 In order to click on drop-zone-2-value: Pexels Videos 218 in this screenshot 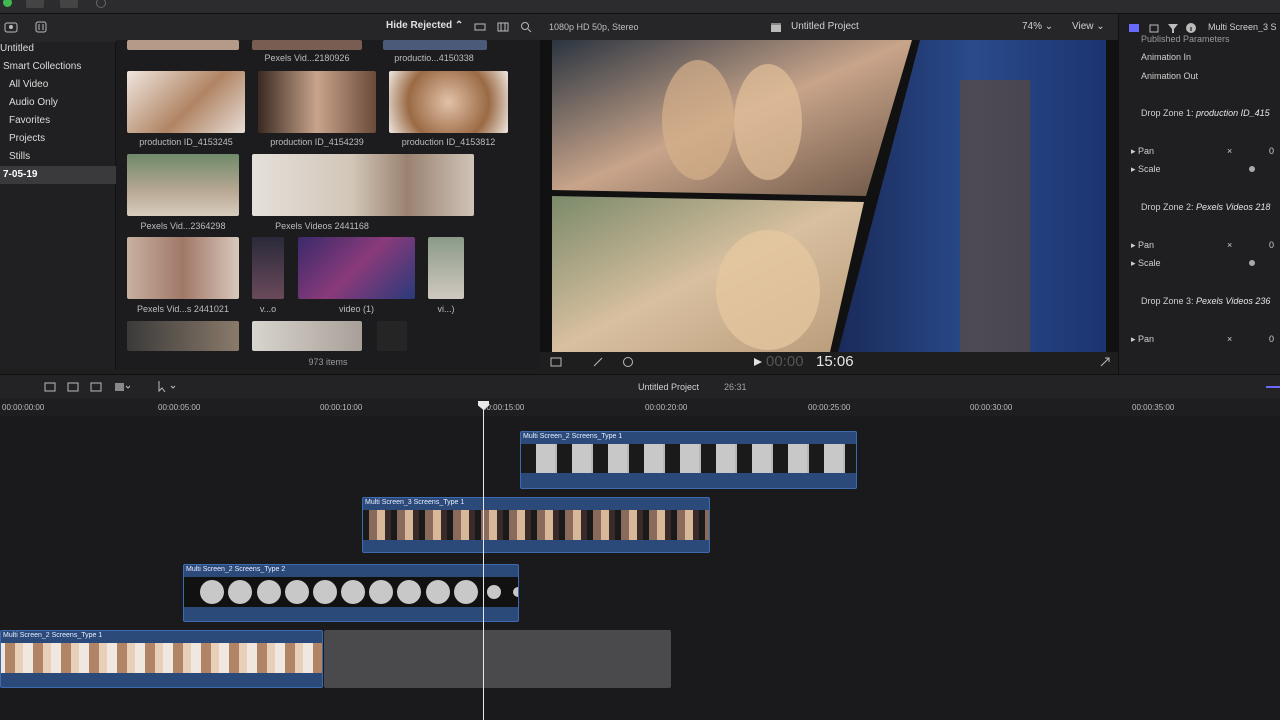, I will do `click(1233, 207)`.